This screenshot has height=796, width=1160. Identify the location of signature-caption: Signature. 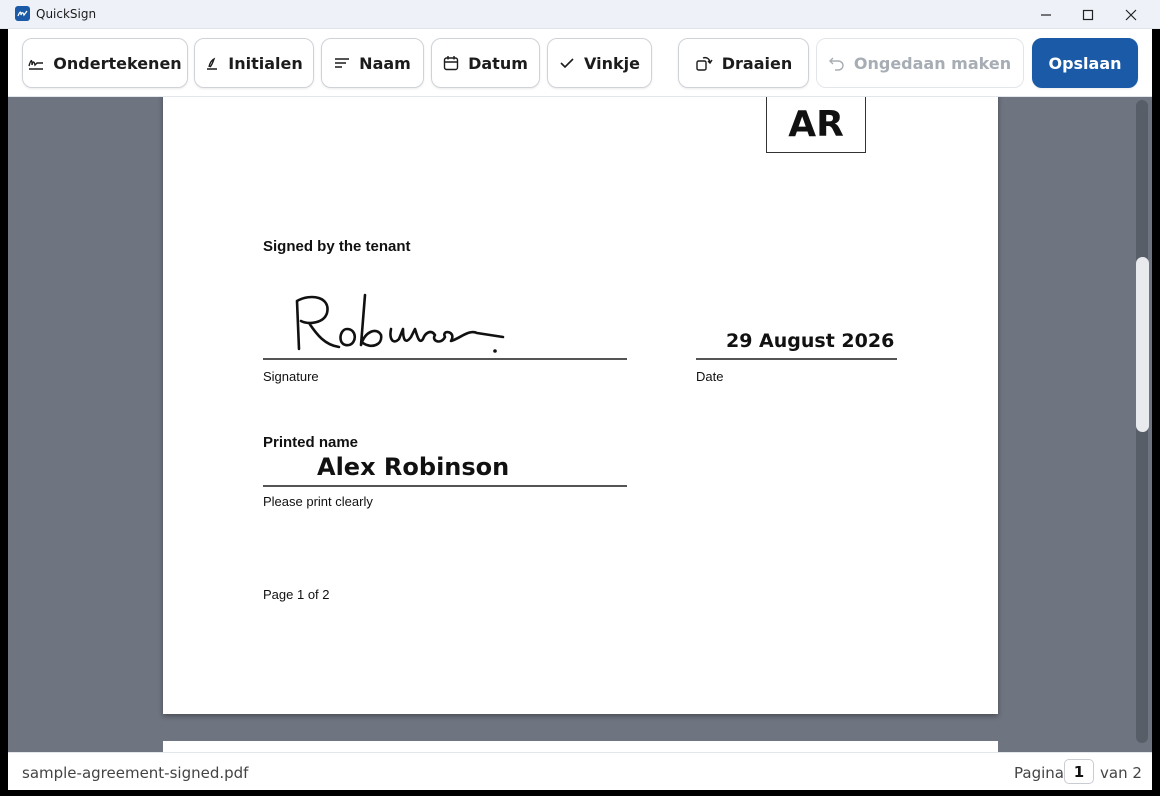
(291, 376).